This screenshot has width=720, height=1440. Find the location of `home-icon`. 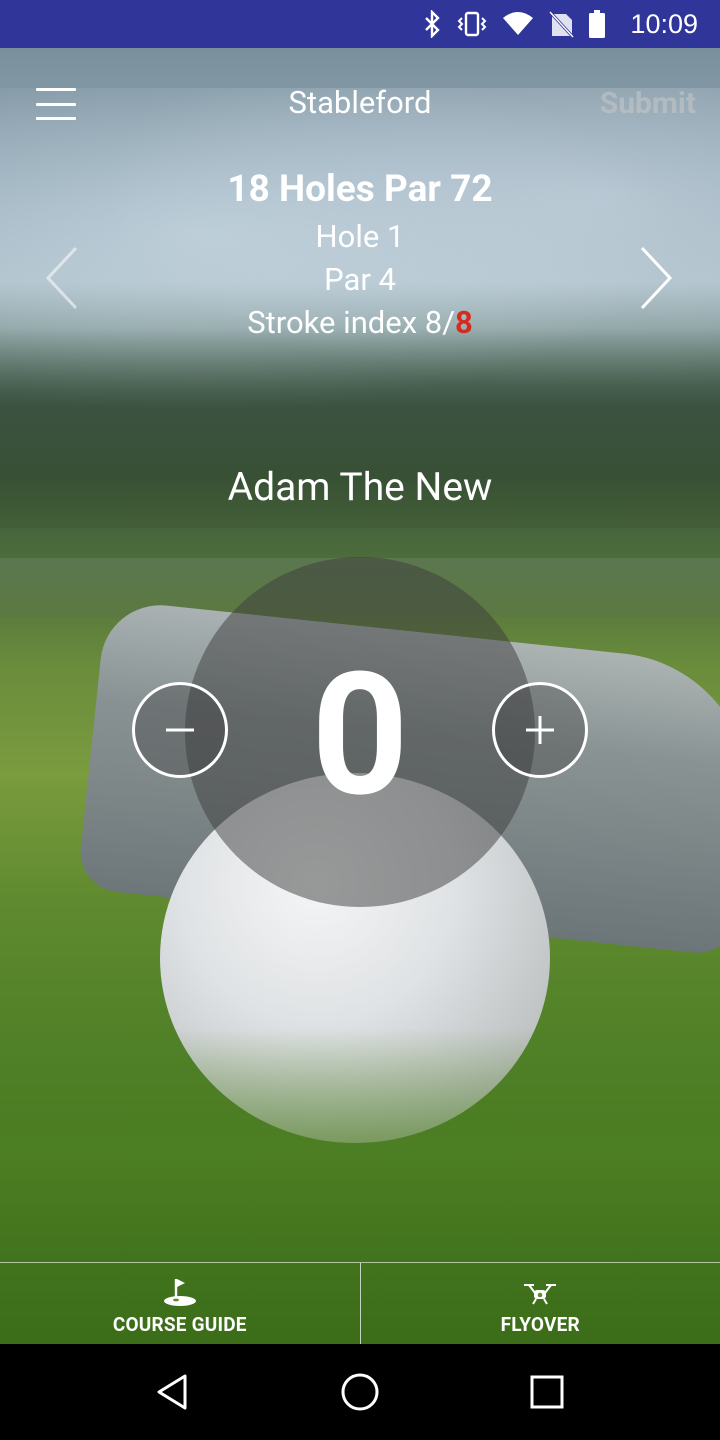

home-icon is located at coordinates (360, 1392).